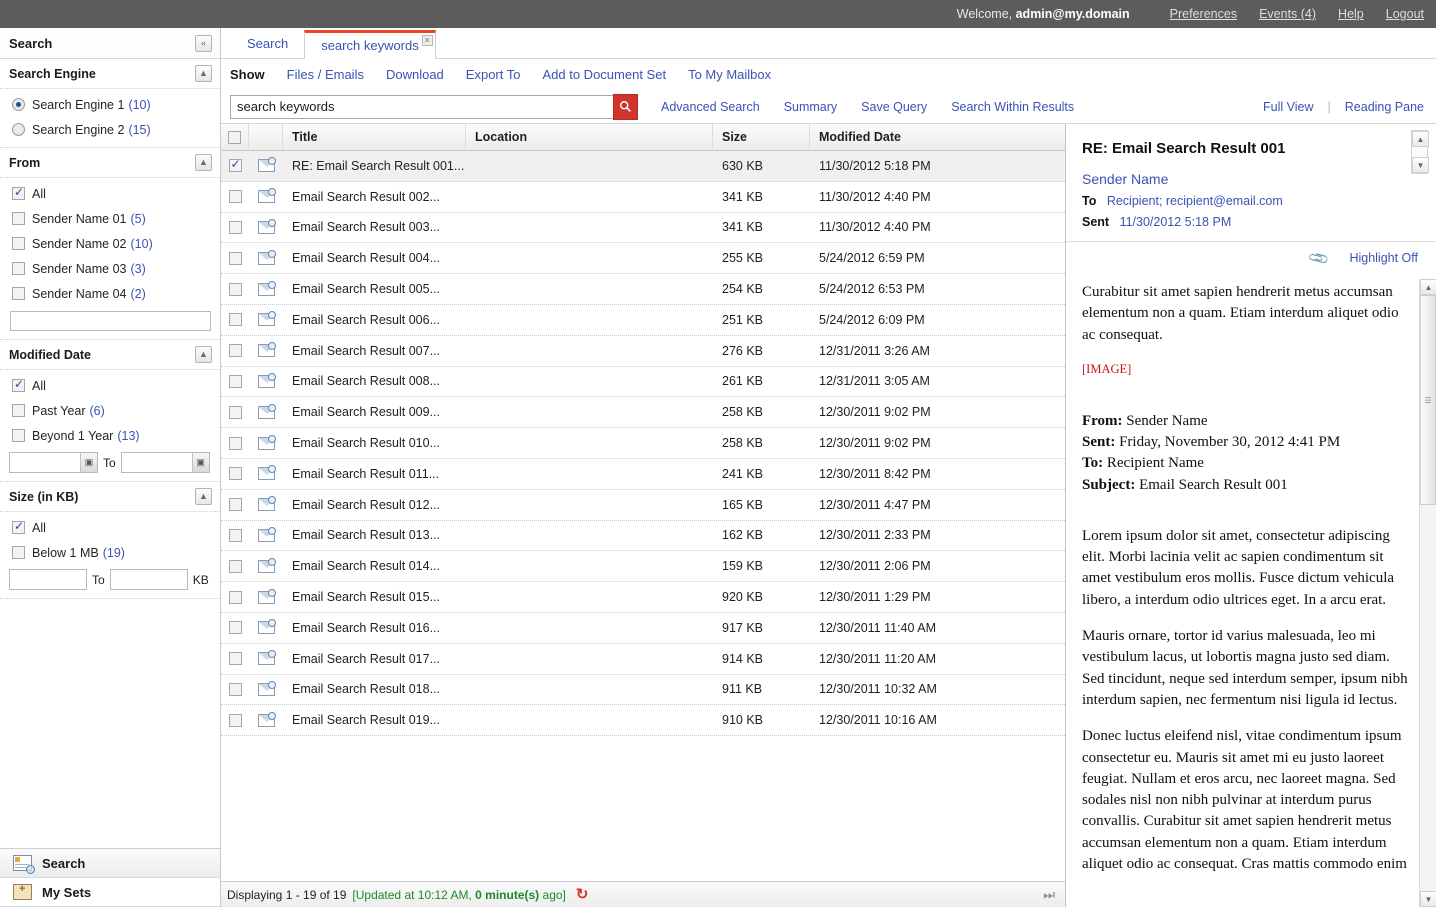  What do you see at coordinates (110, 385) in the screenshot?
I see `checkbox-date-all: All` at bounding box center [110, 385].